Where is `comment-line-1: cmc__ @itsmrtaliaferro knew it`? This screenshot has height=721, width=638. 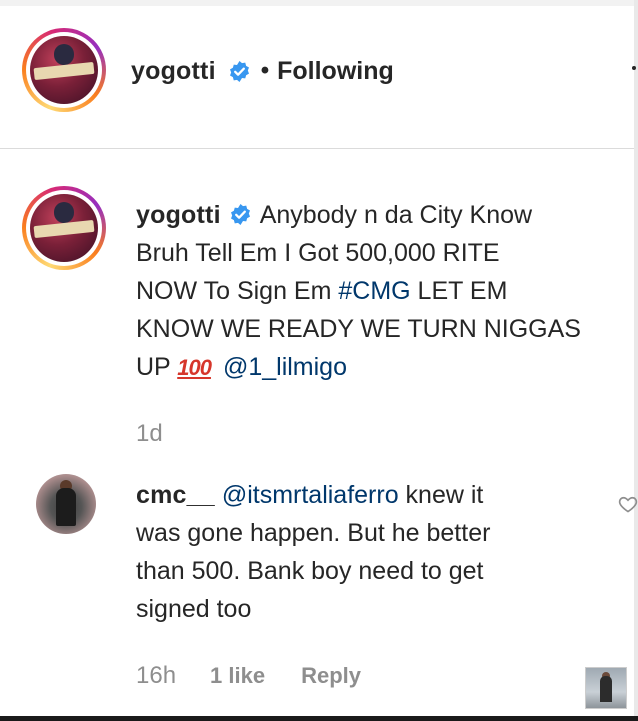
comment-line-1: cmc__ @itsmrtaliaferro knew it is located at coordinates (371, 495).